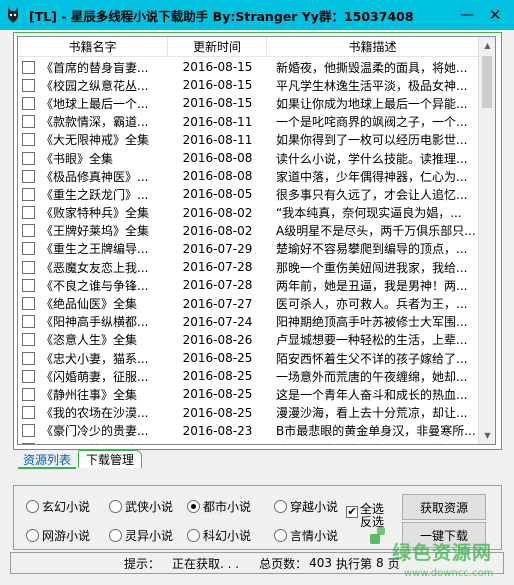 The width and height of the screenshot is (514, 585). I want to click on category-label: 科幻小说, so click(227, 536).